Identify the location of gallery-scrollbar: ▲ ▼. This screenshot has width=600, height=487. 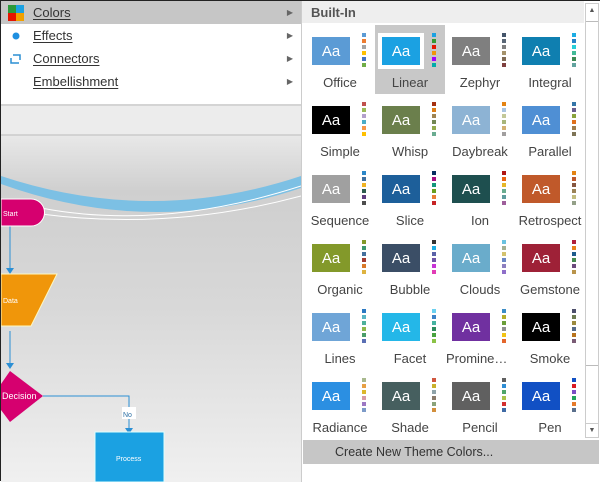
(592, 220).